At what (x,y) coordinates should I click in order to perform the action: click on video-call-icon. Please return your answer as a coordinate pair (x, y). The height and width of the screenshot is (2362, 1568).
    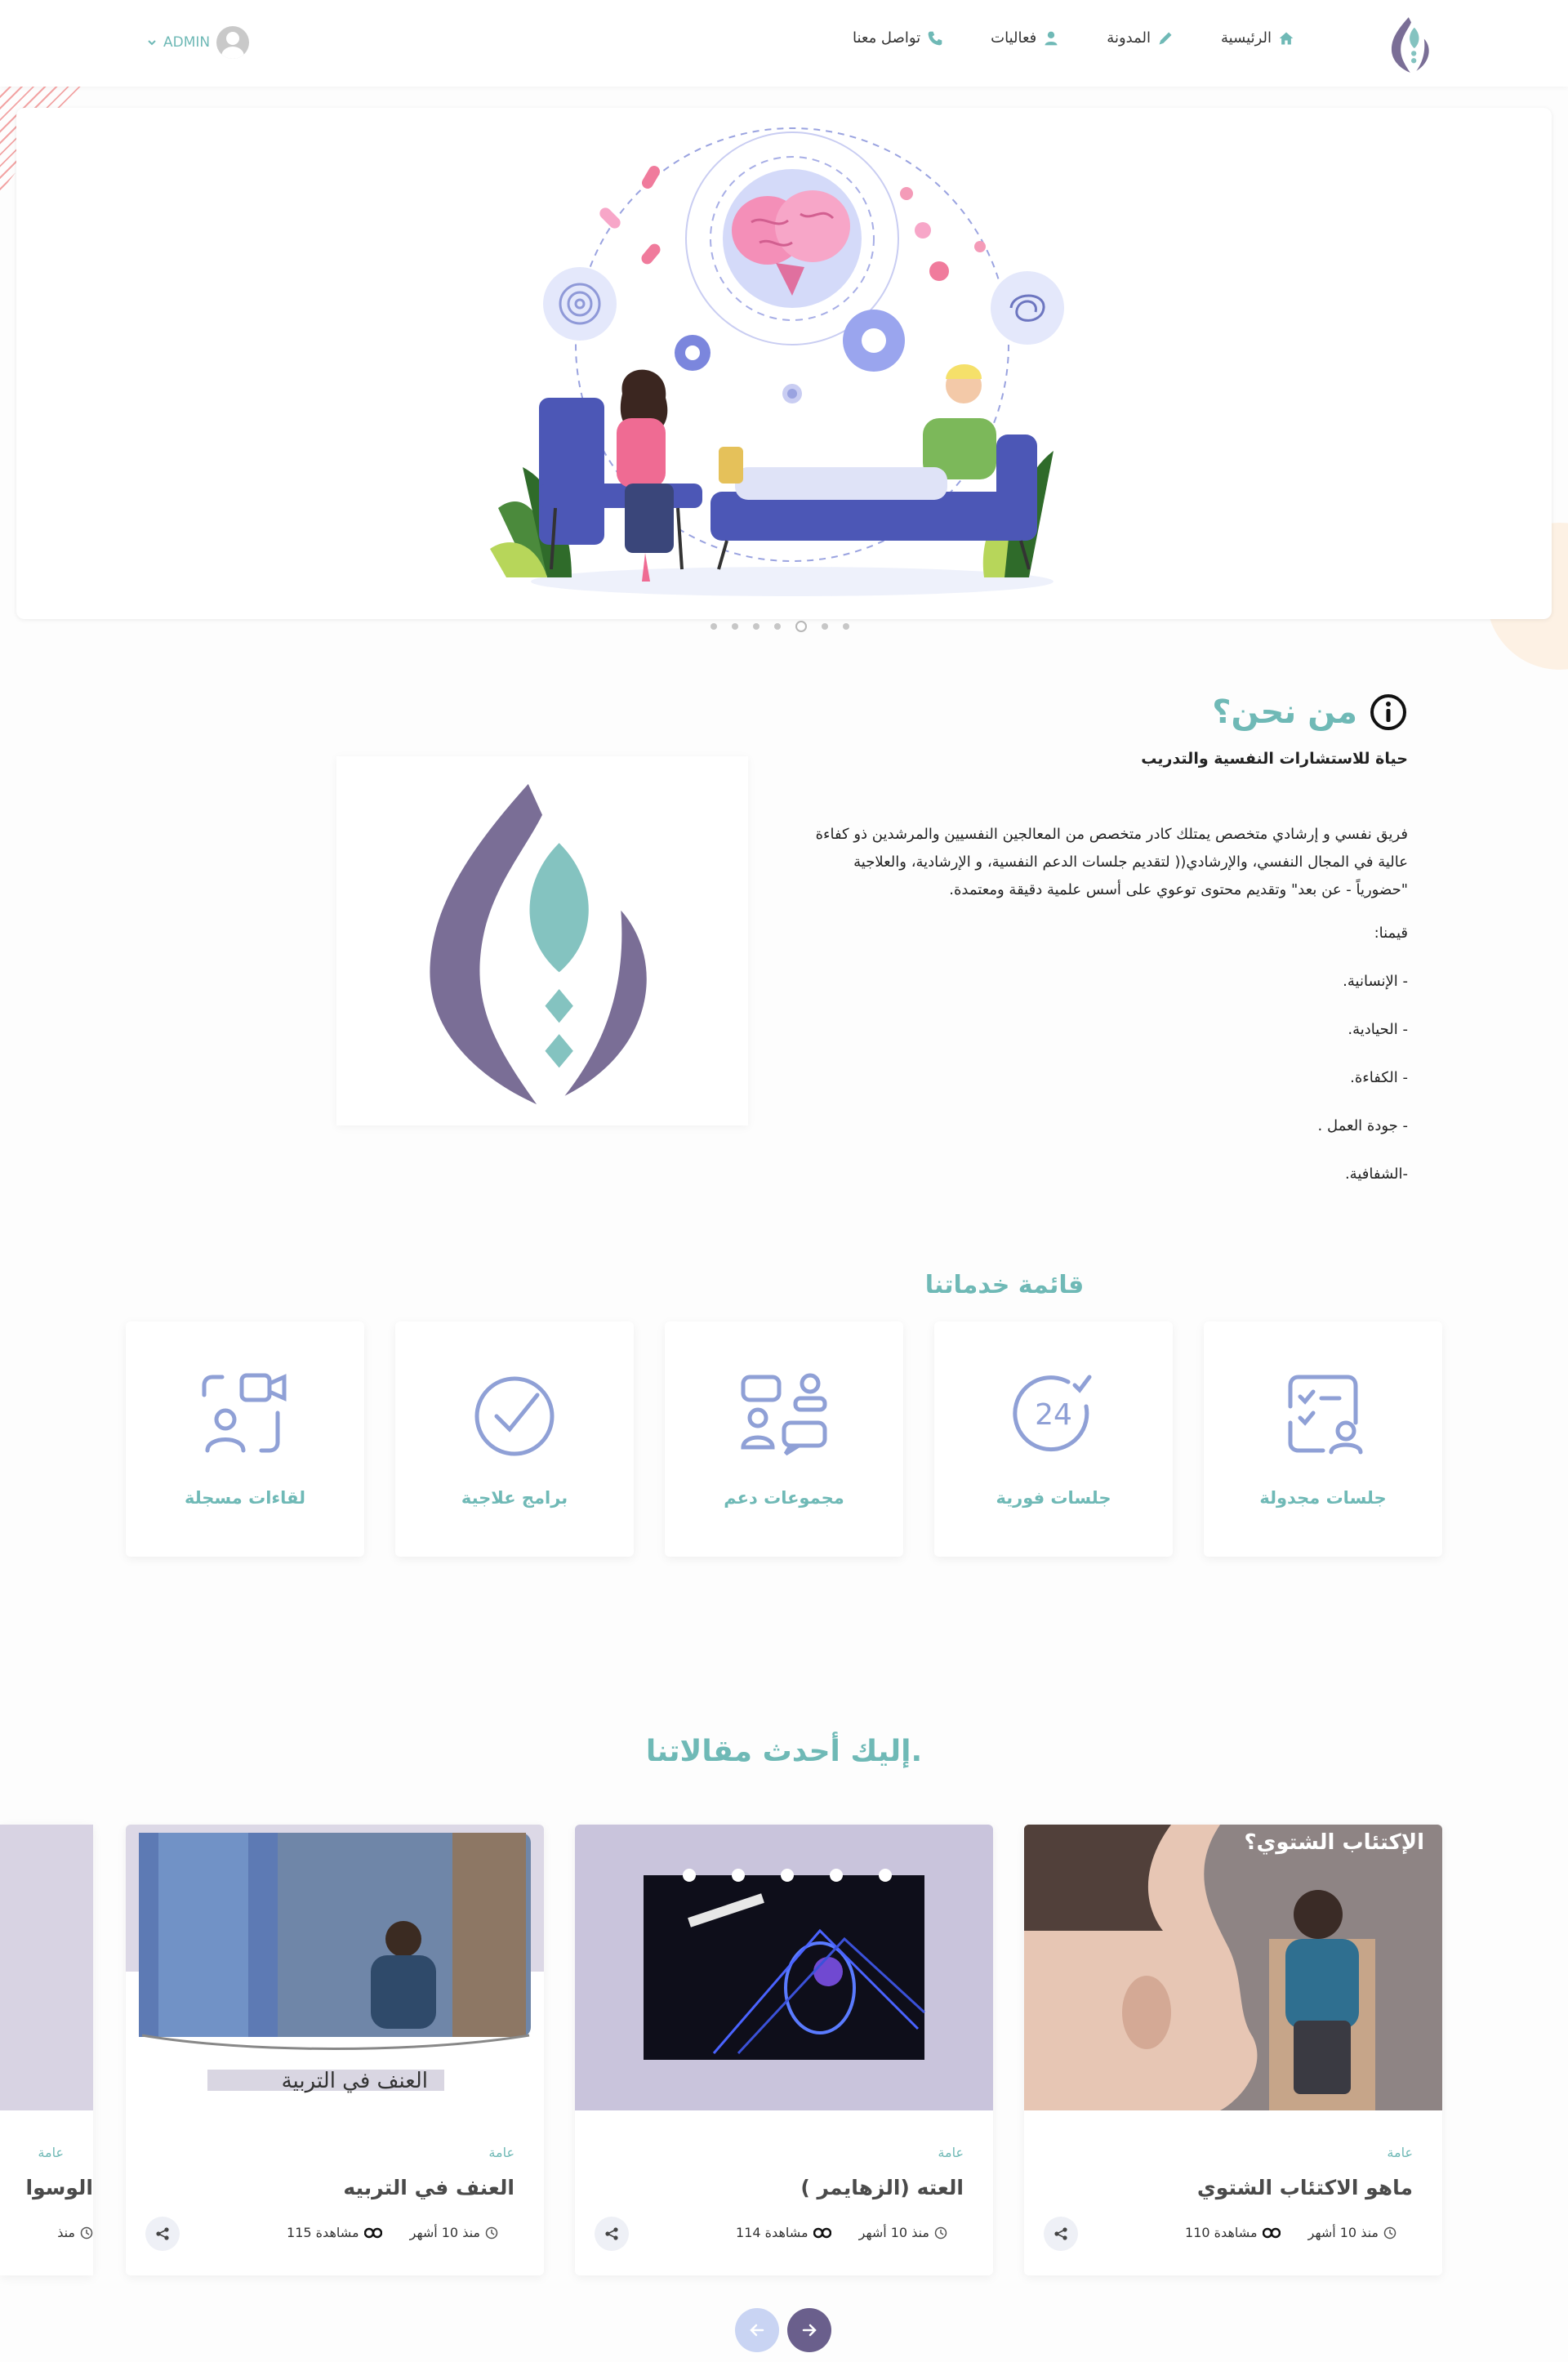
    Looking at the image, I should click on (245, 1413).